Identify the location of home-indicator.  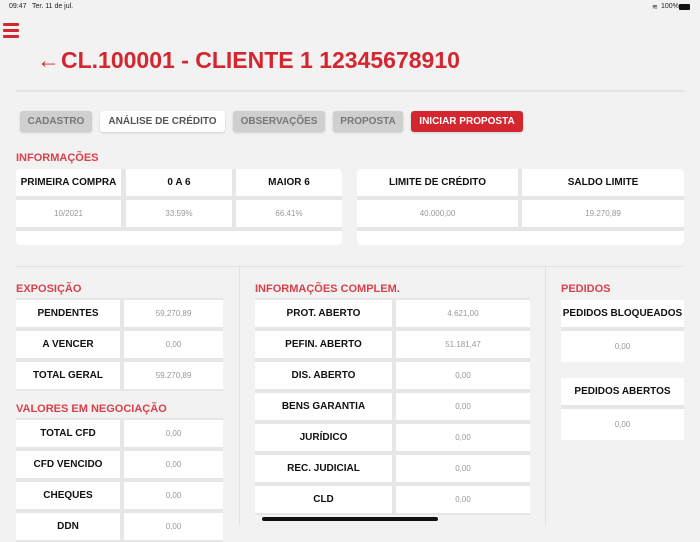
(350, 519).